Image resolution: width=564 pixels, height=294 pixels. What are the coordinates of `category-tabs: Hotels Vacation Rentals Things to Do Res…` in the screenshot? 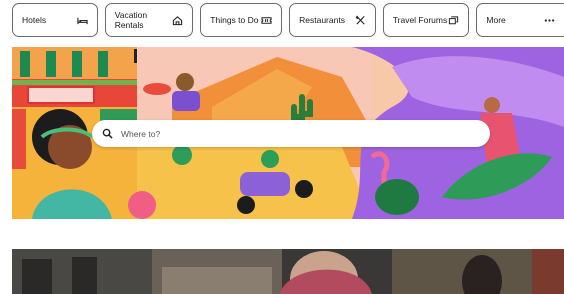 It's located at (288, 20).